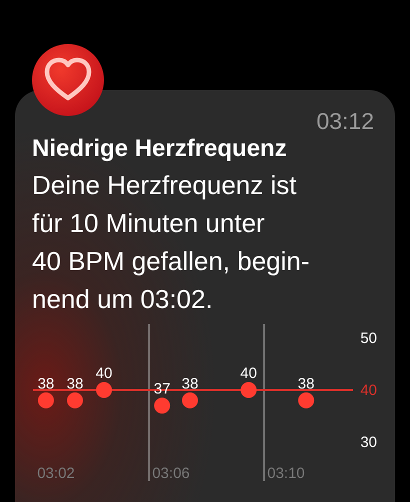  Describe the element at coordinates (159, 149) in the screenshot. I see `notification-title: Niedrige Herzfrequenz` at that location.